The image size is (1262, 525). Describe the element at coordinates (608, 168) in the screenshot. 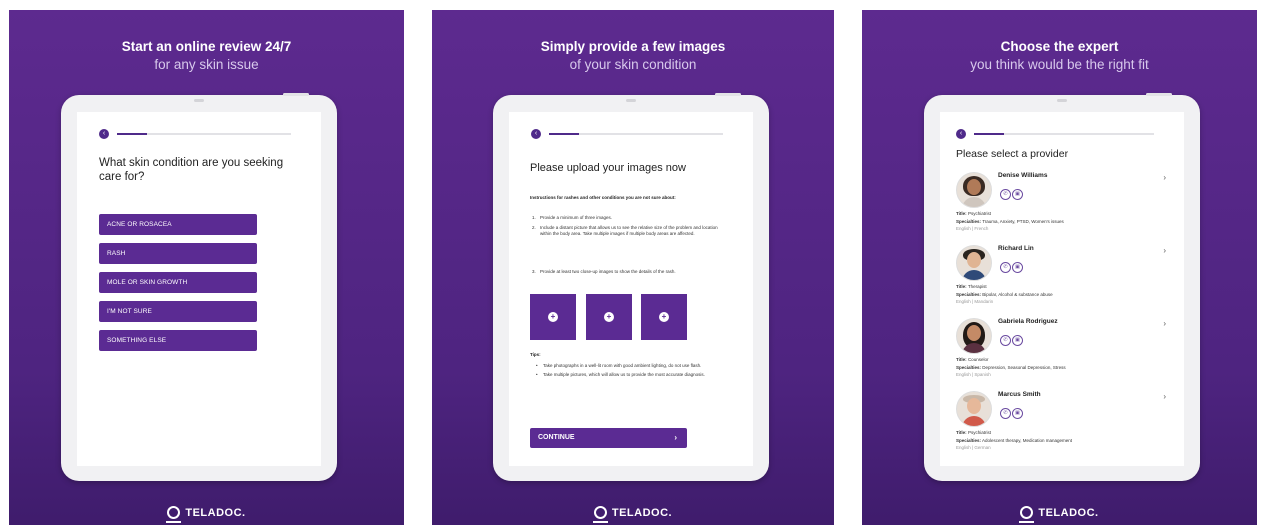

I see `upload-title: Please upload your images now` at that location.